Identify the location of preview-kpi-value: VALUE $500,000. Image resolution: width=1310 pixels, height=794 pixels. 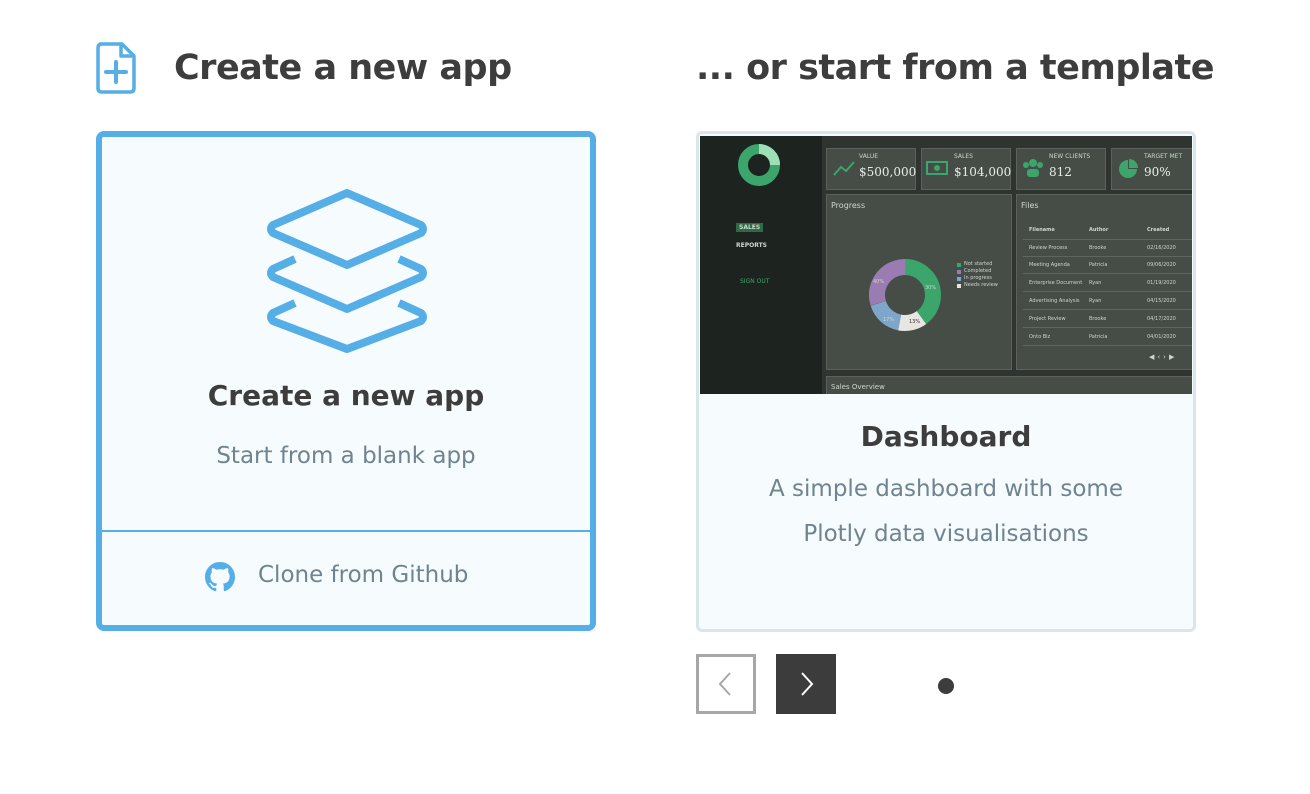
(871, 169).